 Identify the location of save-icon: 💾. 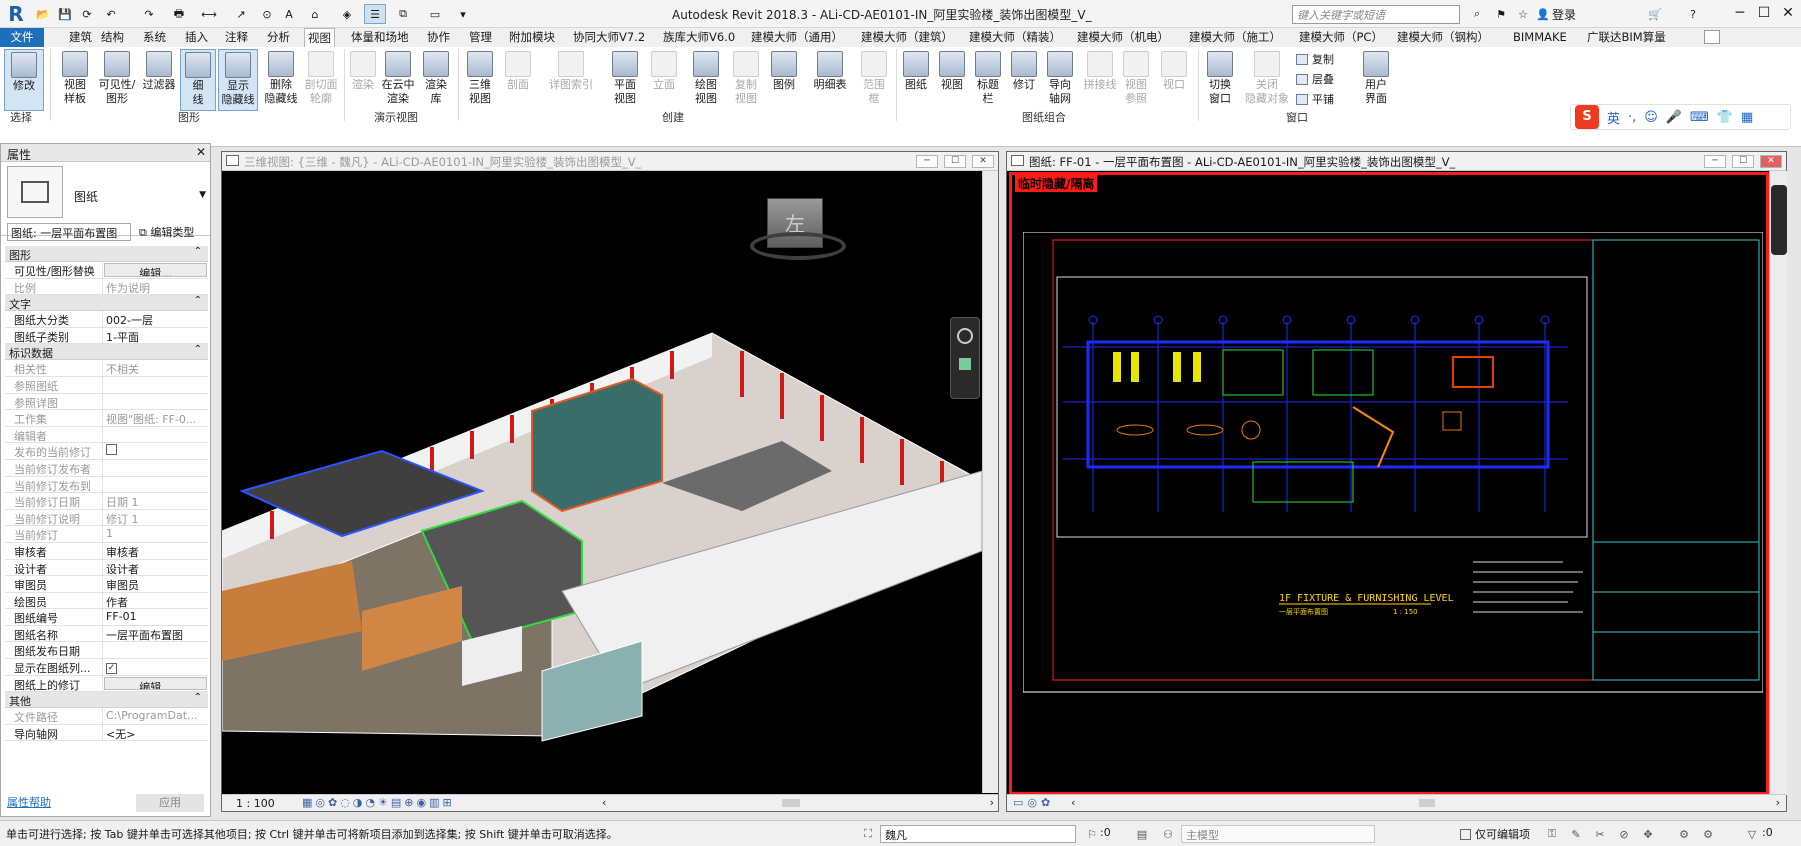
(65, 14).